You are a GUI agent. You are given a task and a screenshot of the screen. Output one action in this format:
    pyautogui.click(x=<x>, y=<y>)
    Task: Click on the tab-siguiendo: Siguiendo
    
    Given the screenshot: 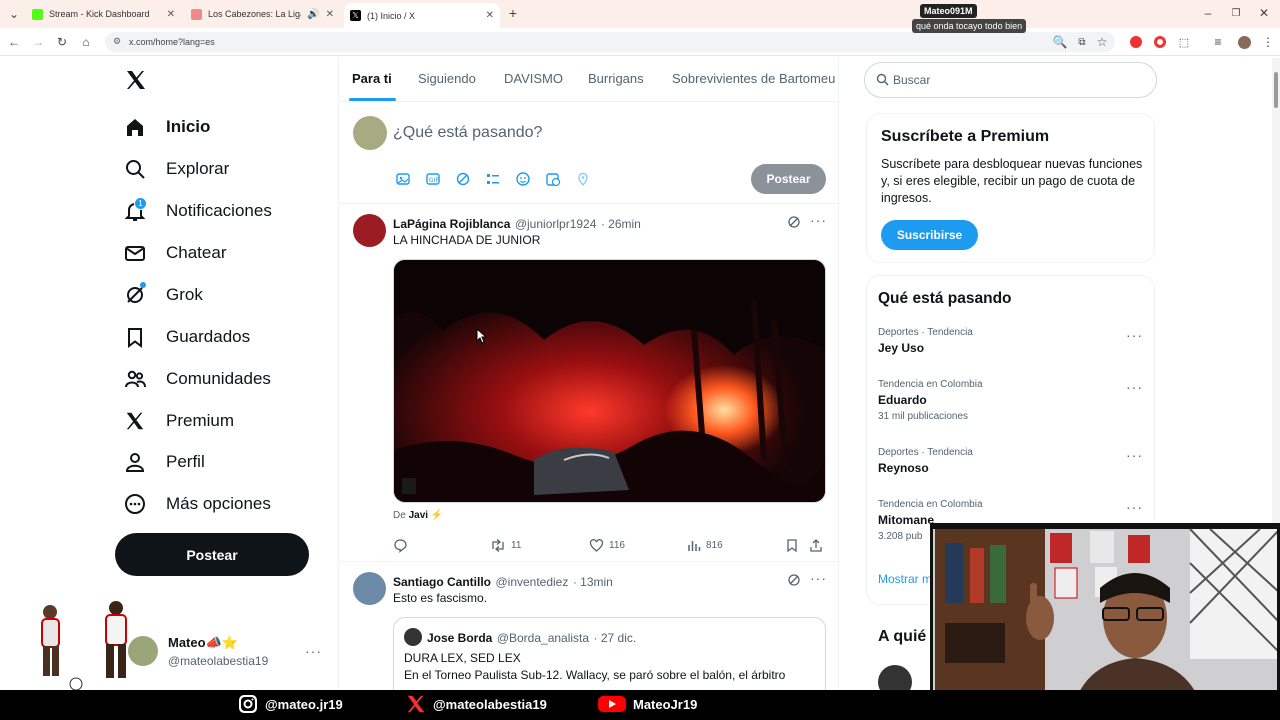 What is the action you would take?
    pyautogui.click(x=447, y=78)
    